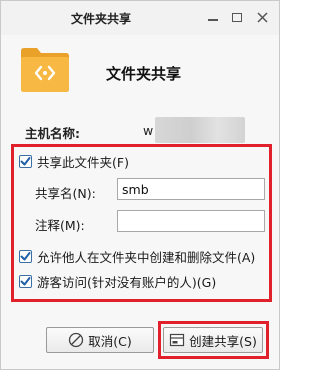 The width and height of the screenshot is (320, 370). I want to click on share-folder-checkbox, so click(25, 161).